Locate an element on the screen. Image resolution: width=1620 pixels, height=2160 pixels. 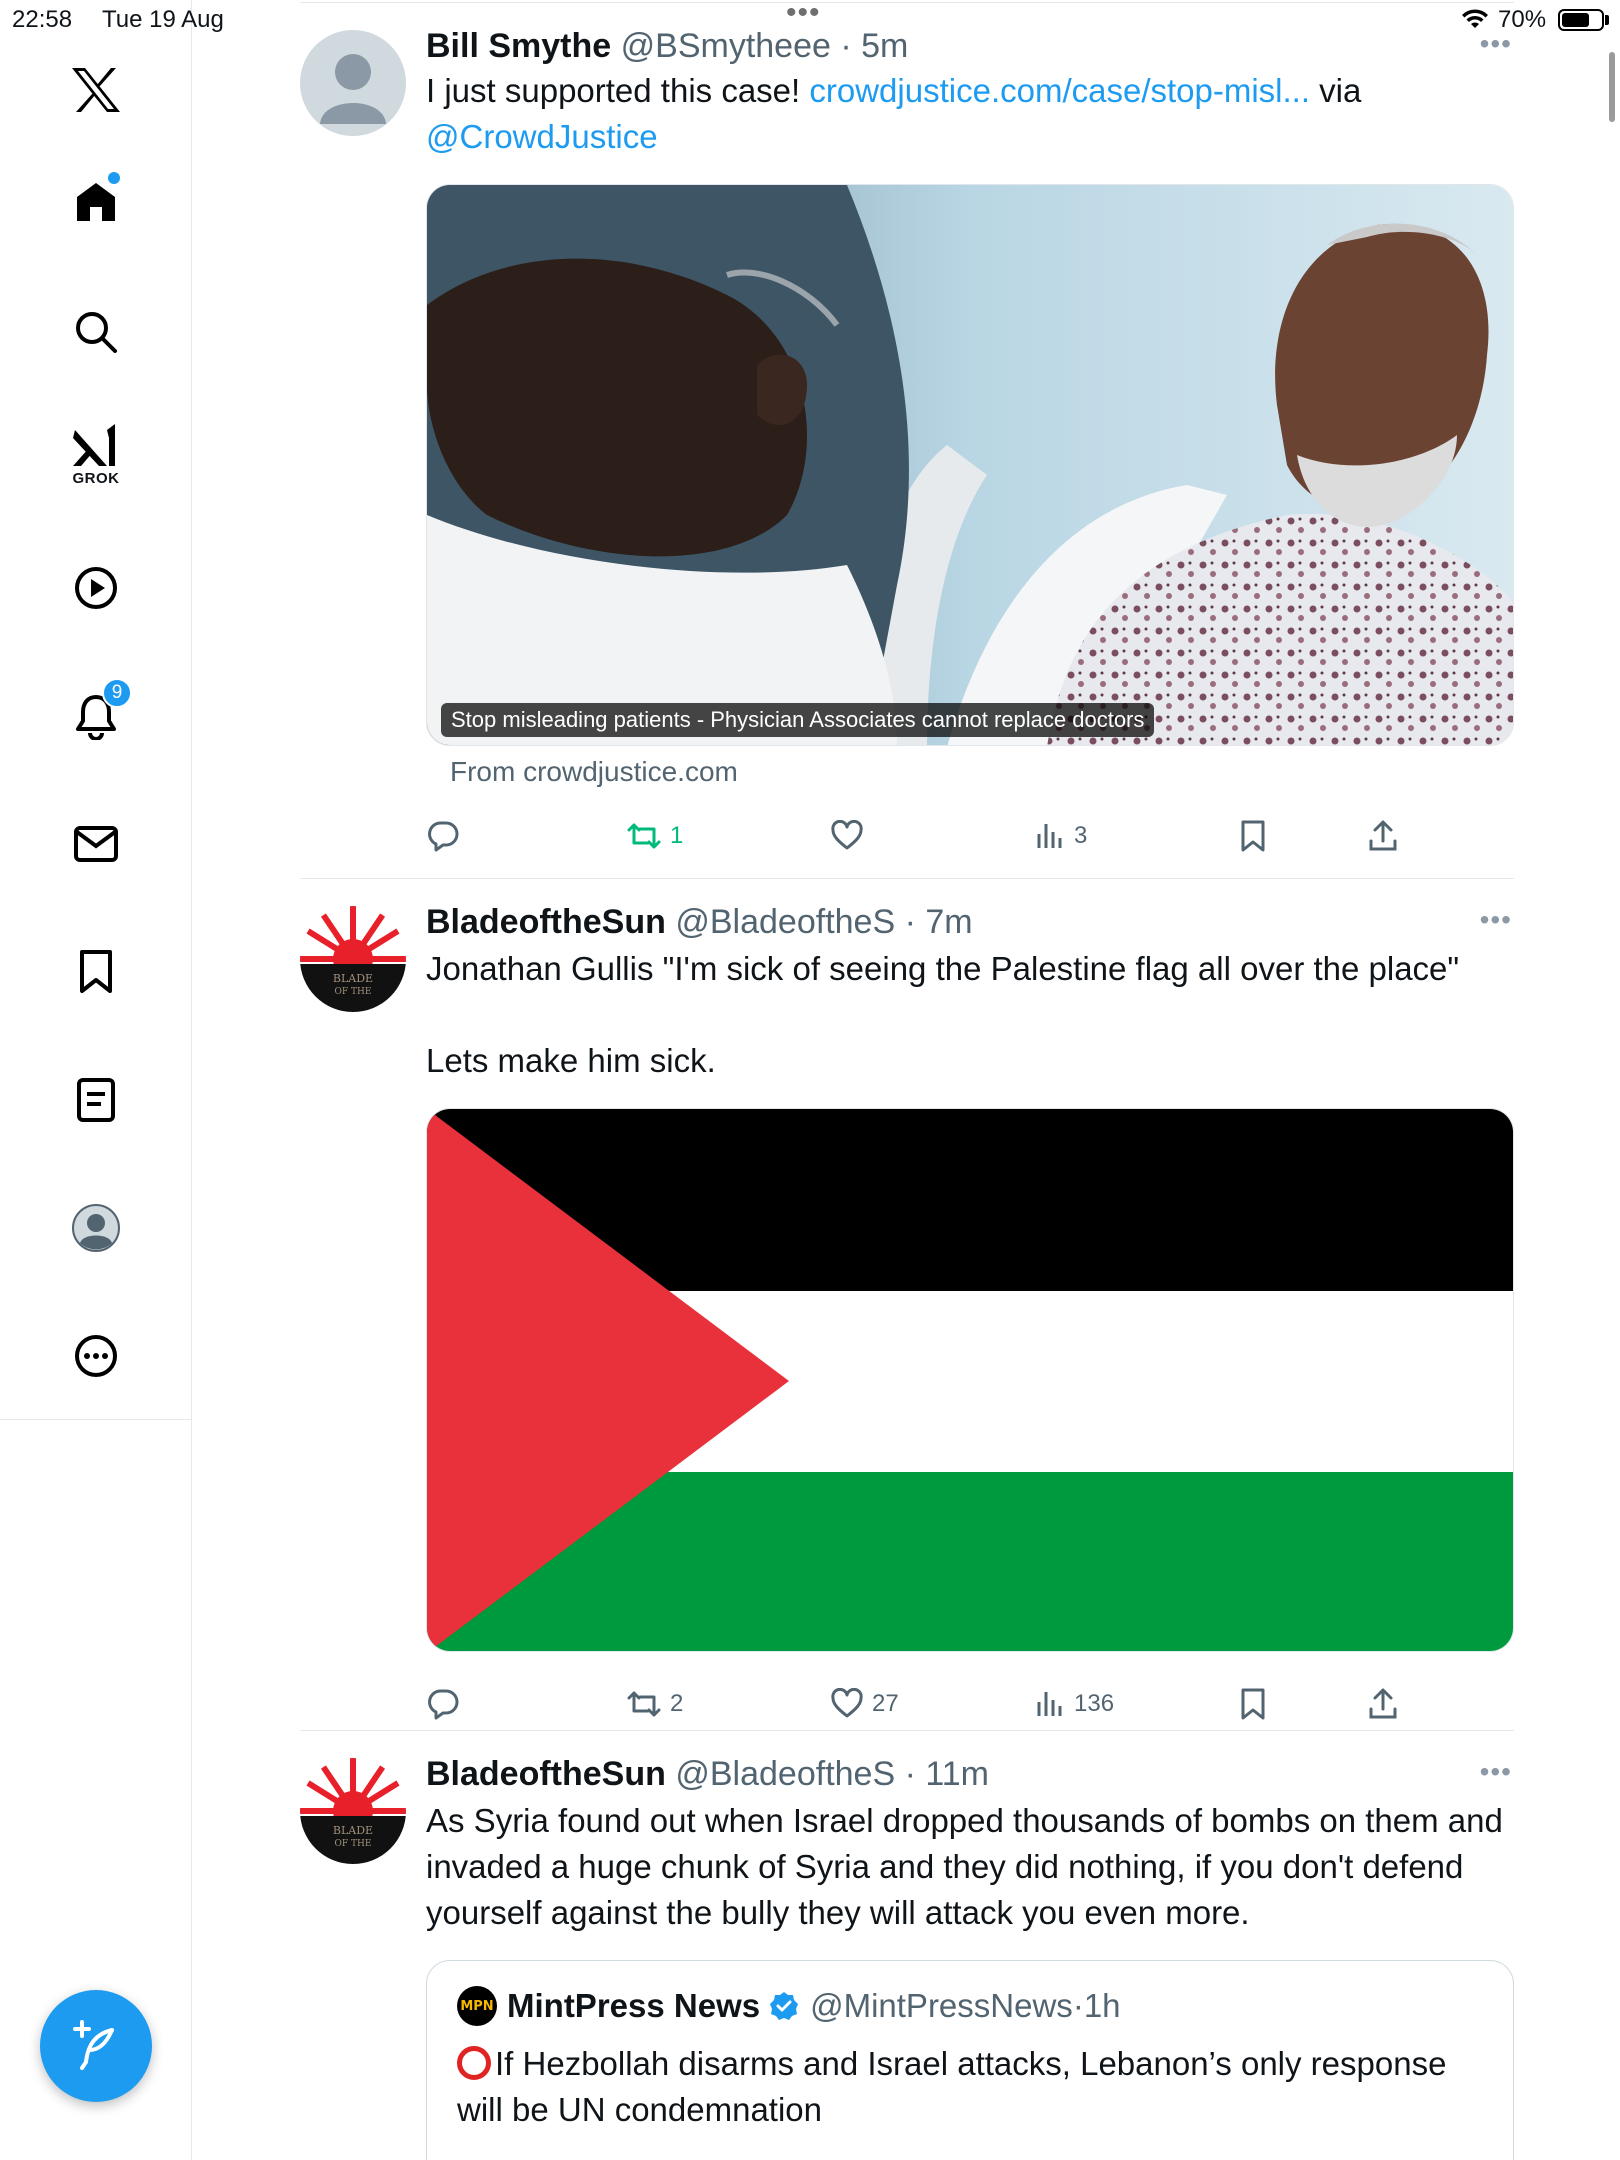
repost-button: 2 is located at coordinates (654, 1704).